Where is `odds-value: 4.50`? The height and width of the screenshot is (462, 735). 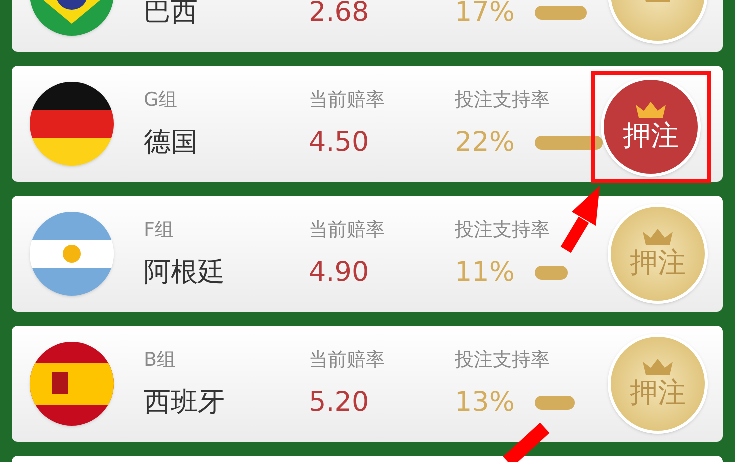 odds-value: 4.50 is located at coordinates (339, 143).